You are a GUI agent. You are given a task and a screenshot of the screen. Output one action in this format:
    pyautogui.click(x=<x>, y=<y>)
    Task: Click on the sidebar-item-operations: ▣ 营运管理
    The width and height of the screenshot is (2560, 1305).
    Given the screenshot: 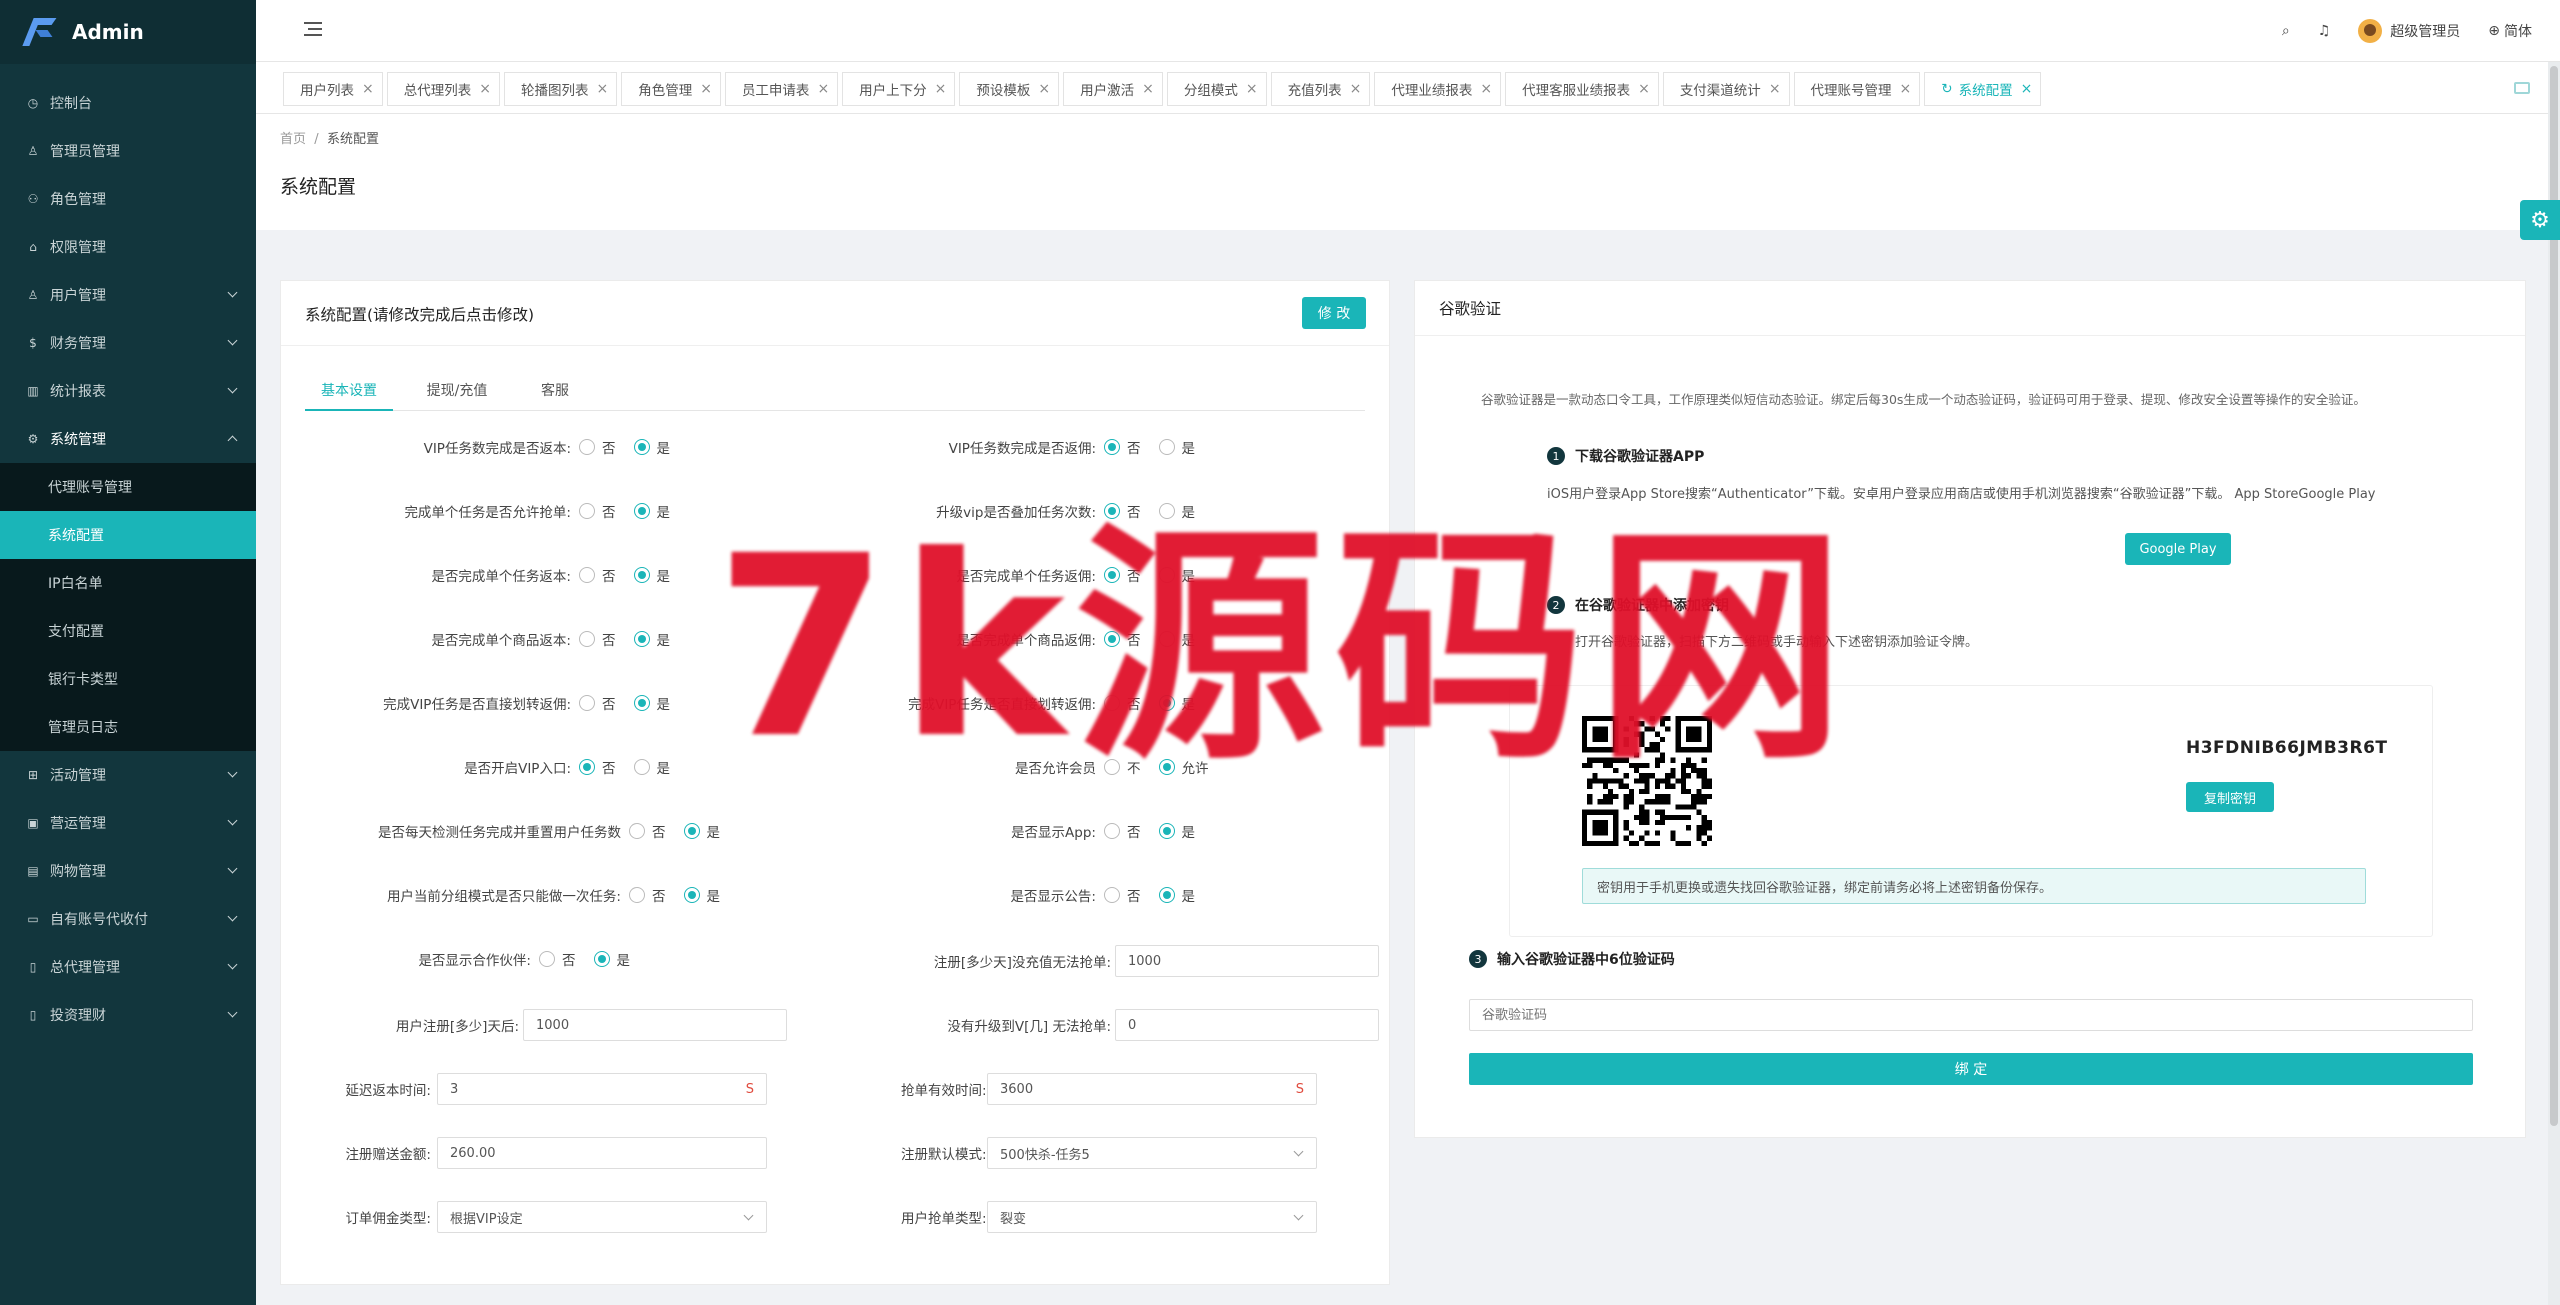 What is the action you would take?
    pyautogui.click(x=128, y=823)
    